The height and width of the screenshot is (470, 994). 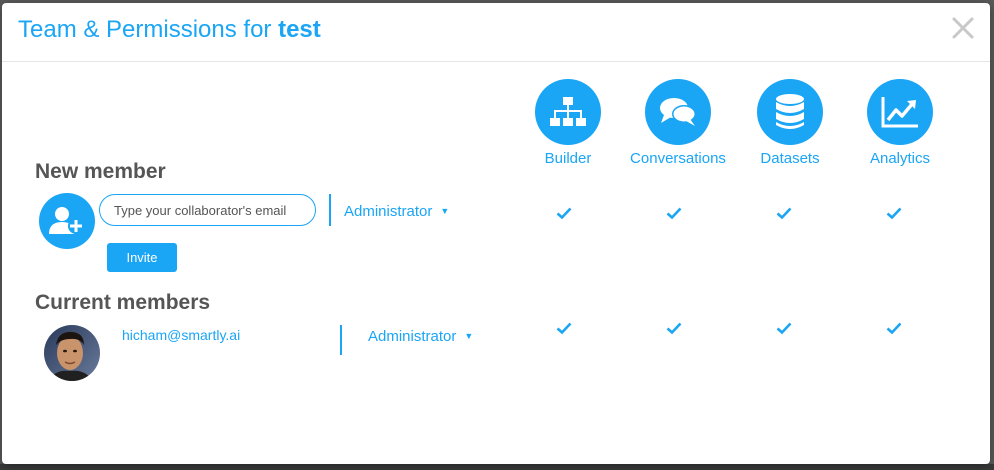 What do you see at coordinates (568, 112) in the screenshot?
I see `sitemap-icon` at bounding box center [568, 112].